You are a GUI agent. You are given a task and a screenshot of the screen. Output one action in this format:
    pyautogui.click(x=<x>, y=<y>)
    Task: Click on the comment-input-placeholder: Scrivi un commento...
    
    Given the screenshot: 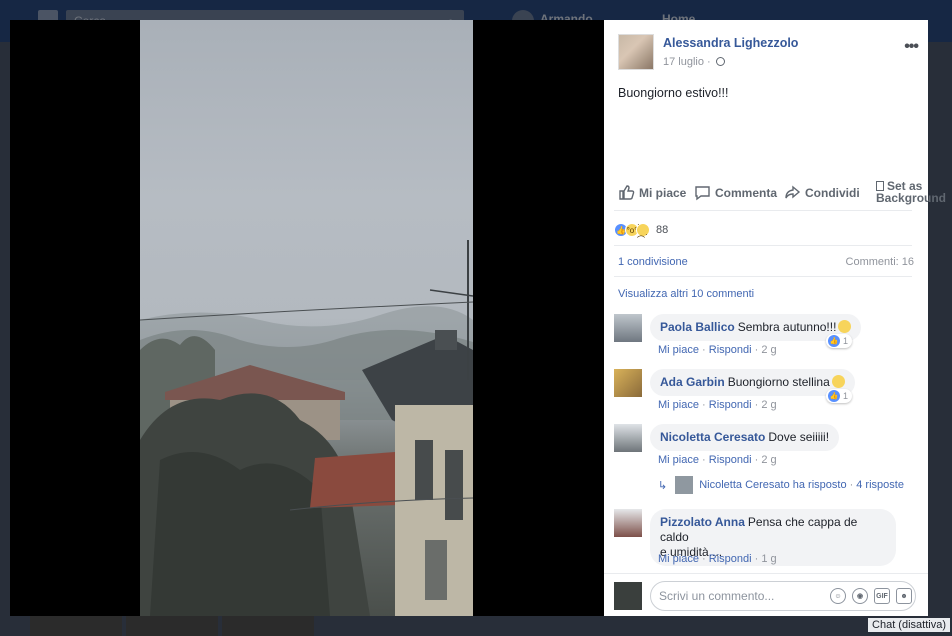 What is the action you would take?
    pyautogui.click(x=717, y=596)
    